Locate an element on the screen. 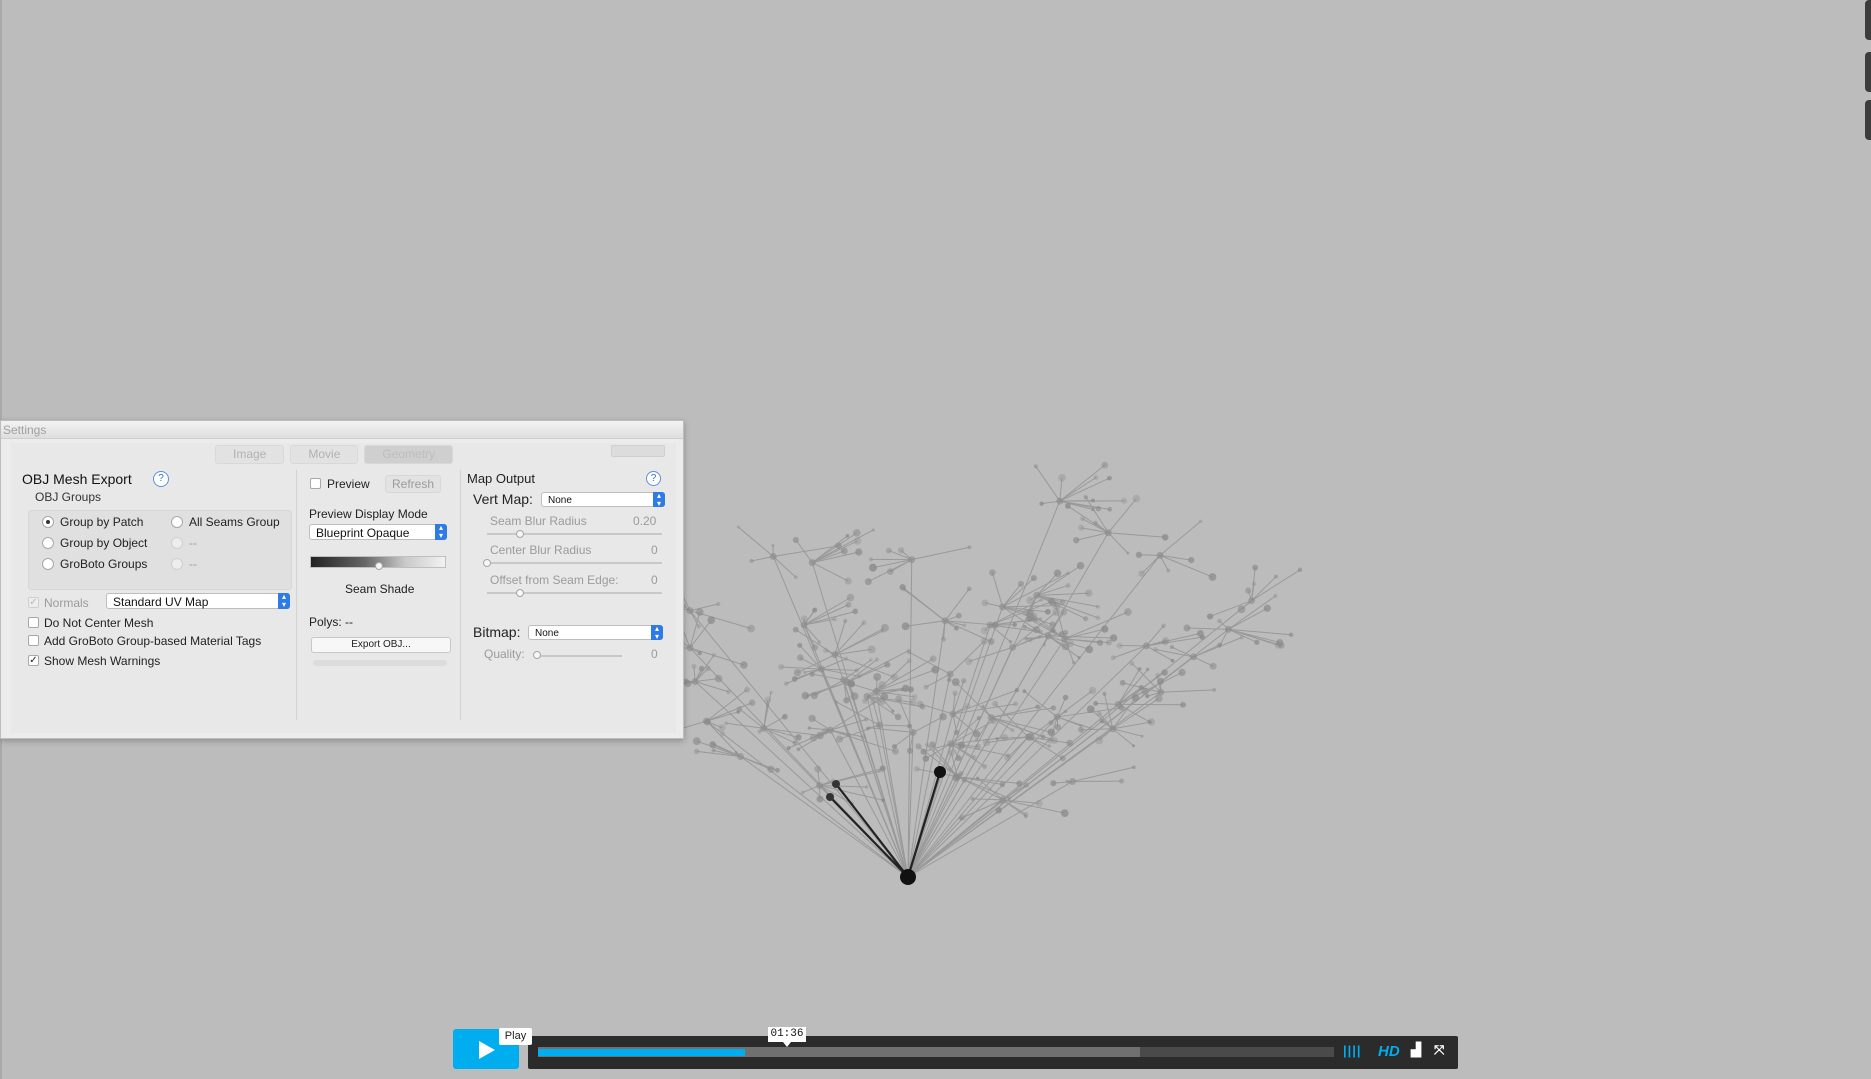 This screenshot has height=1079, width=1871. uv-map-value: Standard UV Map is located at coordinates (161, 602).